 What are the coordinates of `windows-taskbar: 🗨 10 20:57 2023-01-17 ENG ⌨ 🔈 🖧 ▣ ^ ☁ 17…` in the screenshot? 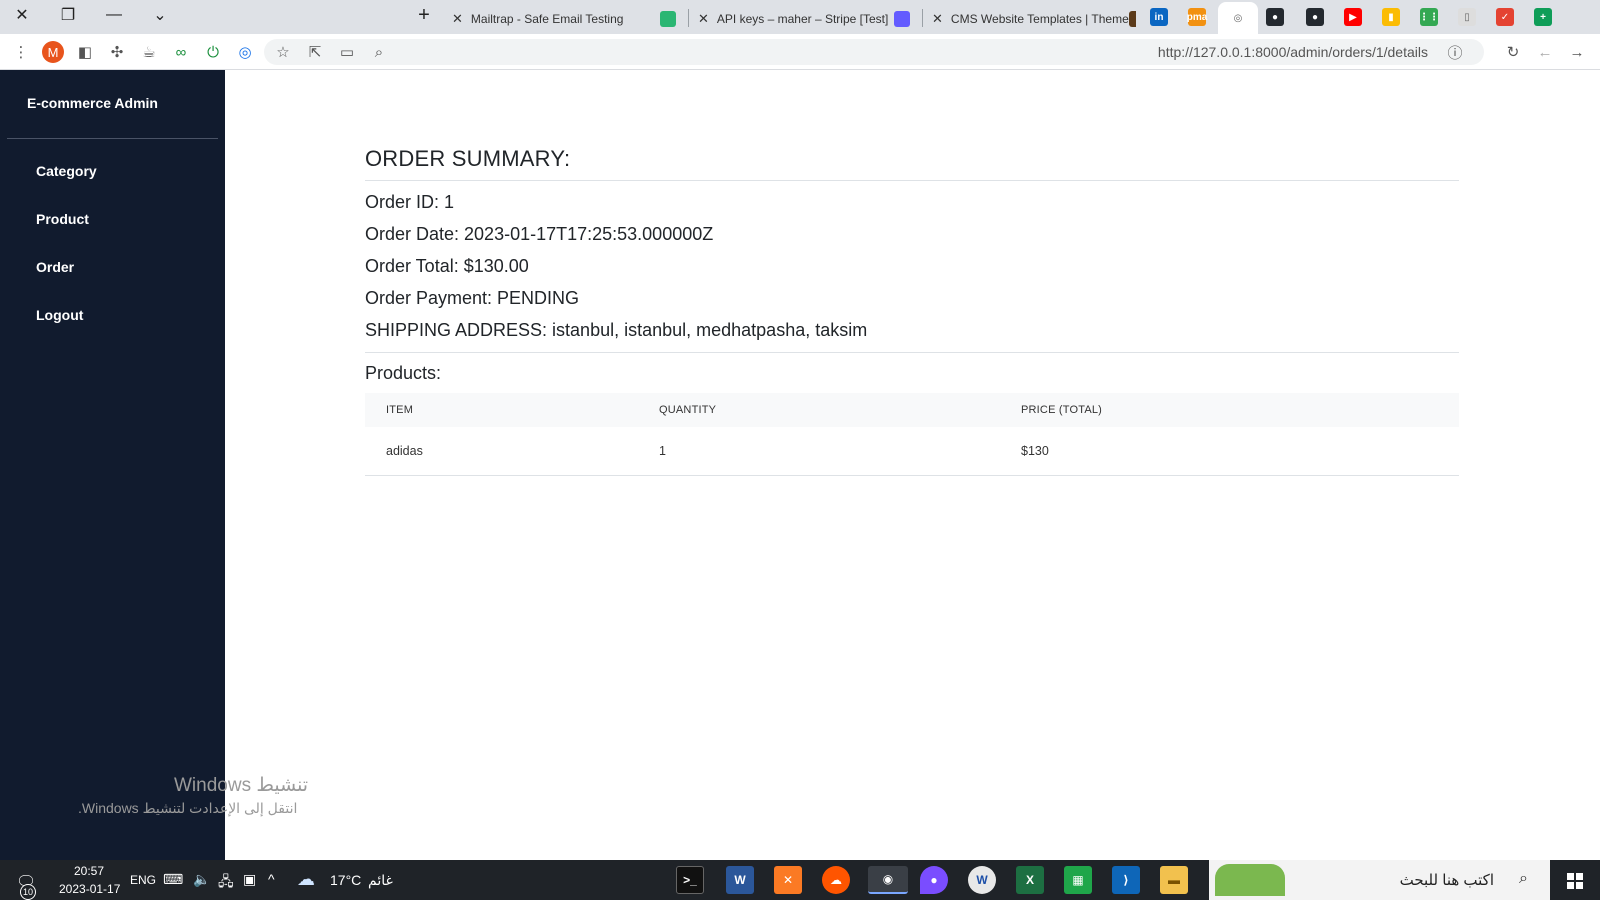 It's located at (800, 880).